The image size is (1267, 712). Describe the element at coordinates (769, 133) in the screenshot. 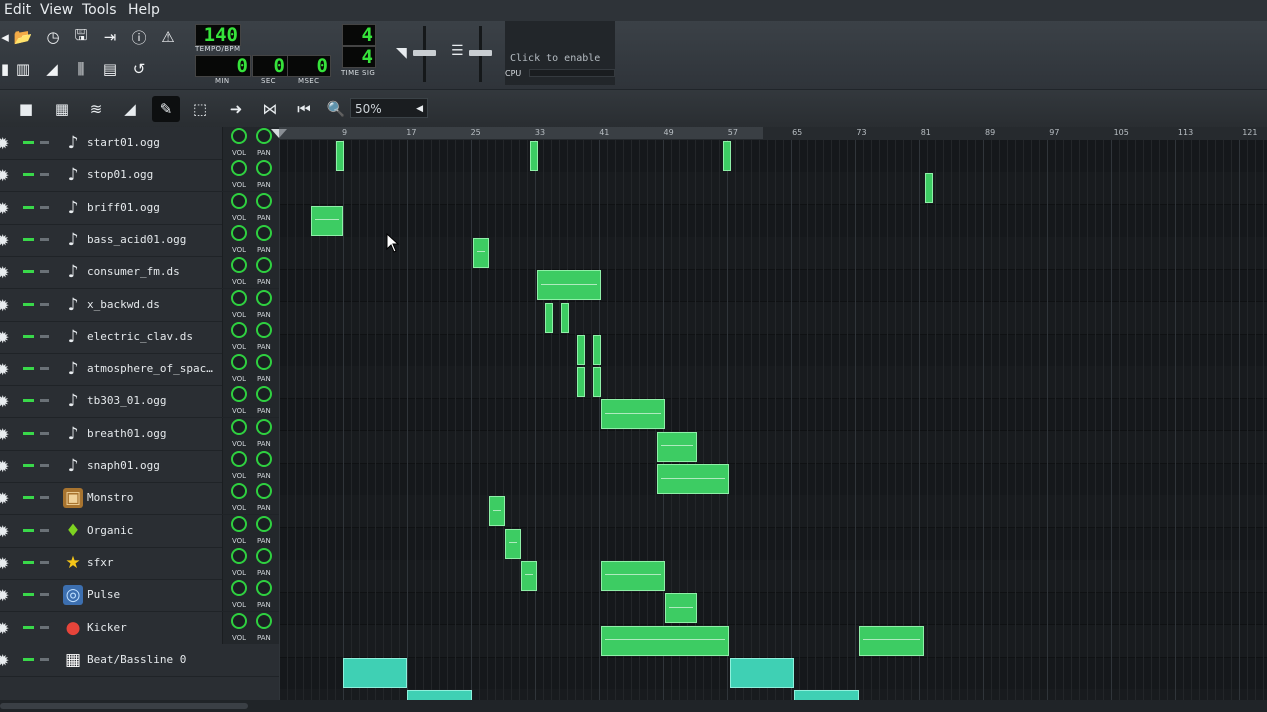

I see `timeline-ruler: 9 17 25 33 41 49 57 65 73 81 89 97 105 113 121` at that location.